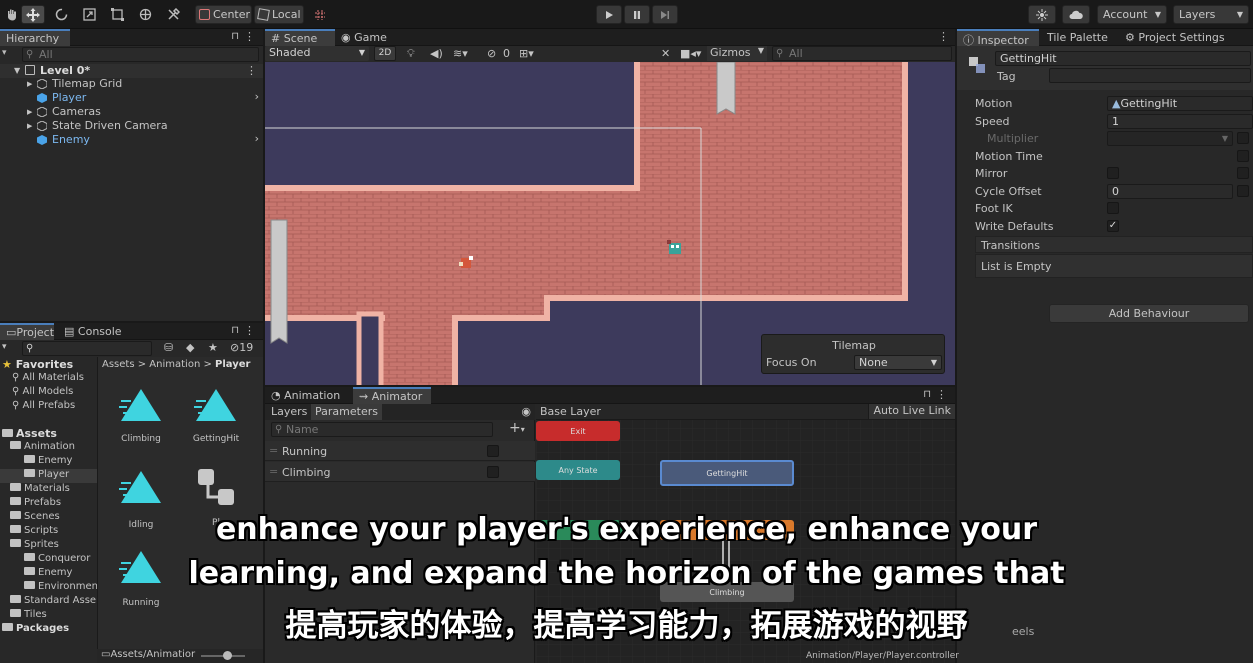 The height and width of the screenshot is (663, 1253). I want to click on motion-time-param-checkbox, so click(1243, 156).